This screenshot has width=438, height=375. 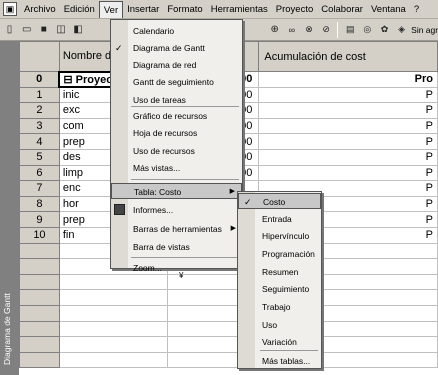 I want to click on view-bar: Diagrama de Gantt, so click(x=9, y=208).